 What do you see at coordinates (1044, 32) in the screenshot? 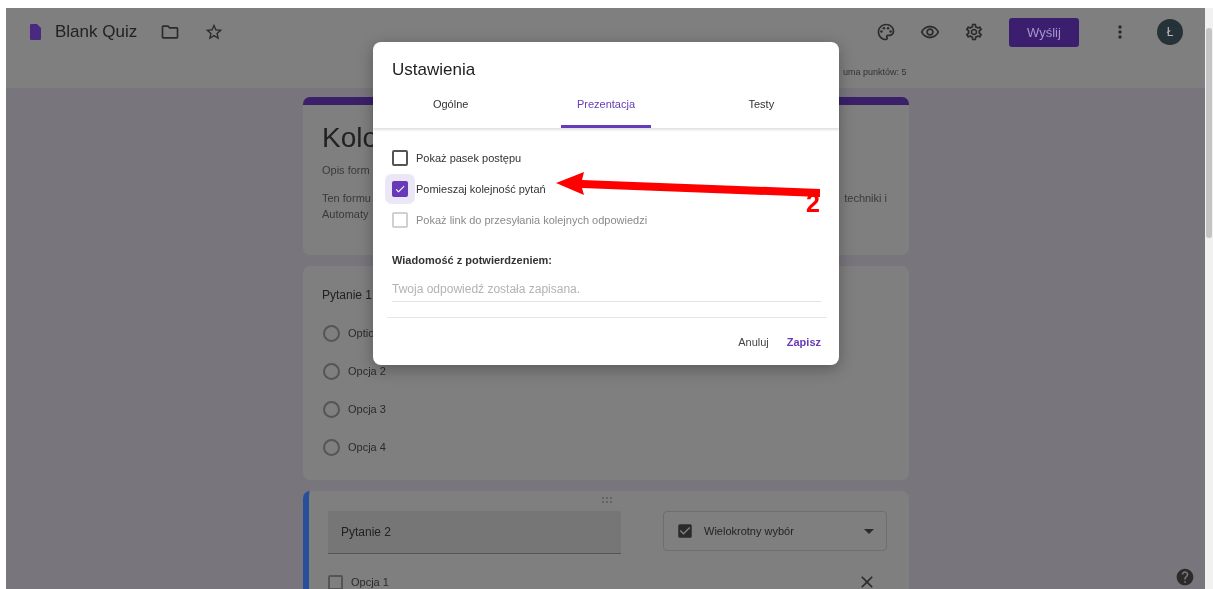
I see `send-button: Wyślij` at bounding box center [1044, 32].